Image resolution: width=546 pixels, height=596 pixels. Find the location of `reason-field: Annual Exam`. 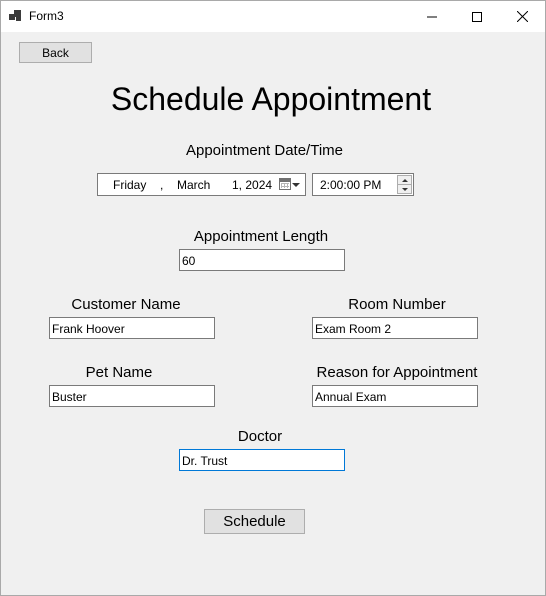

reason-field: Annual Exam is located at coordinates (395, 396).